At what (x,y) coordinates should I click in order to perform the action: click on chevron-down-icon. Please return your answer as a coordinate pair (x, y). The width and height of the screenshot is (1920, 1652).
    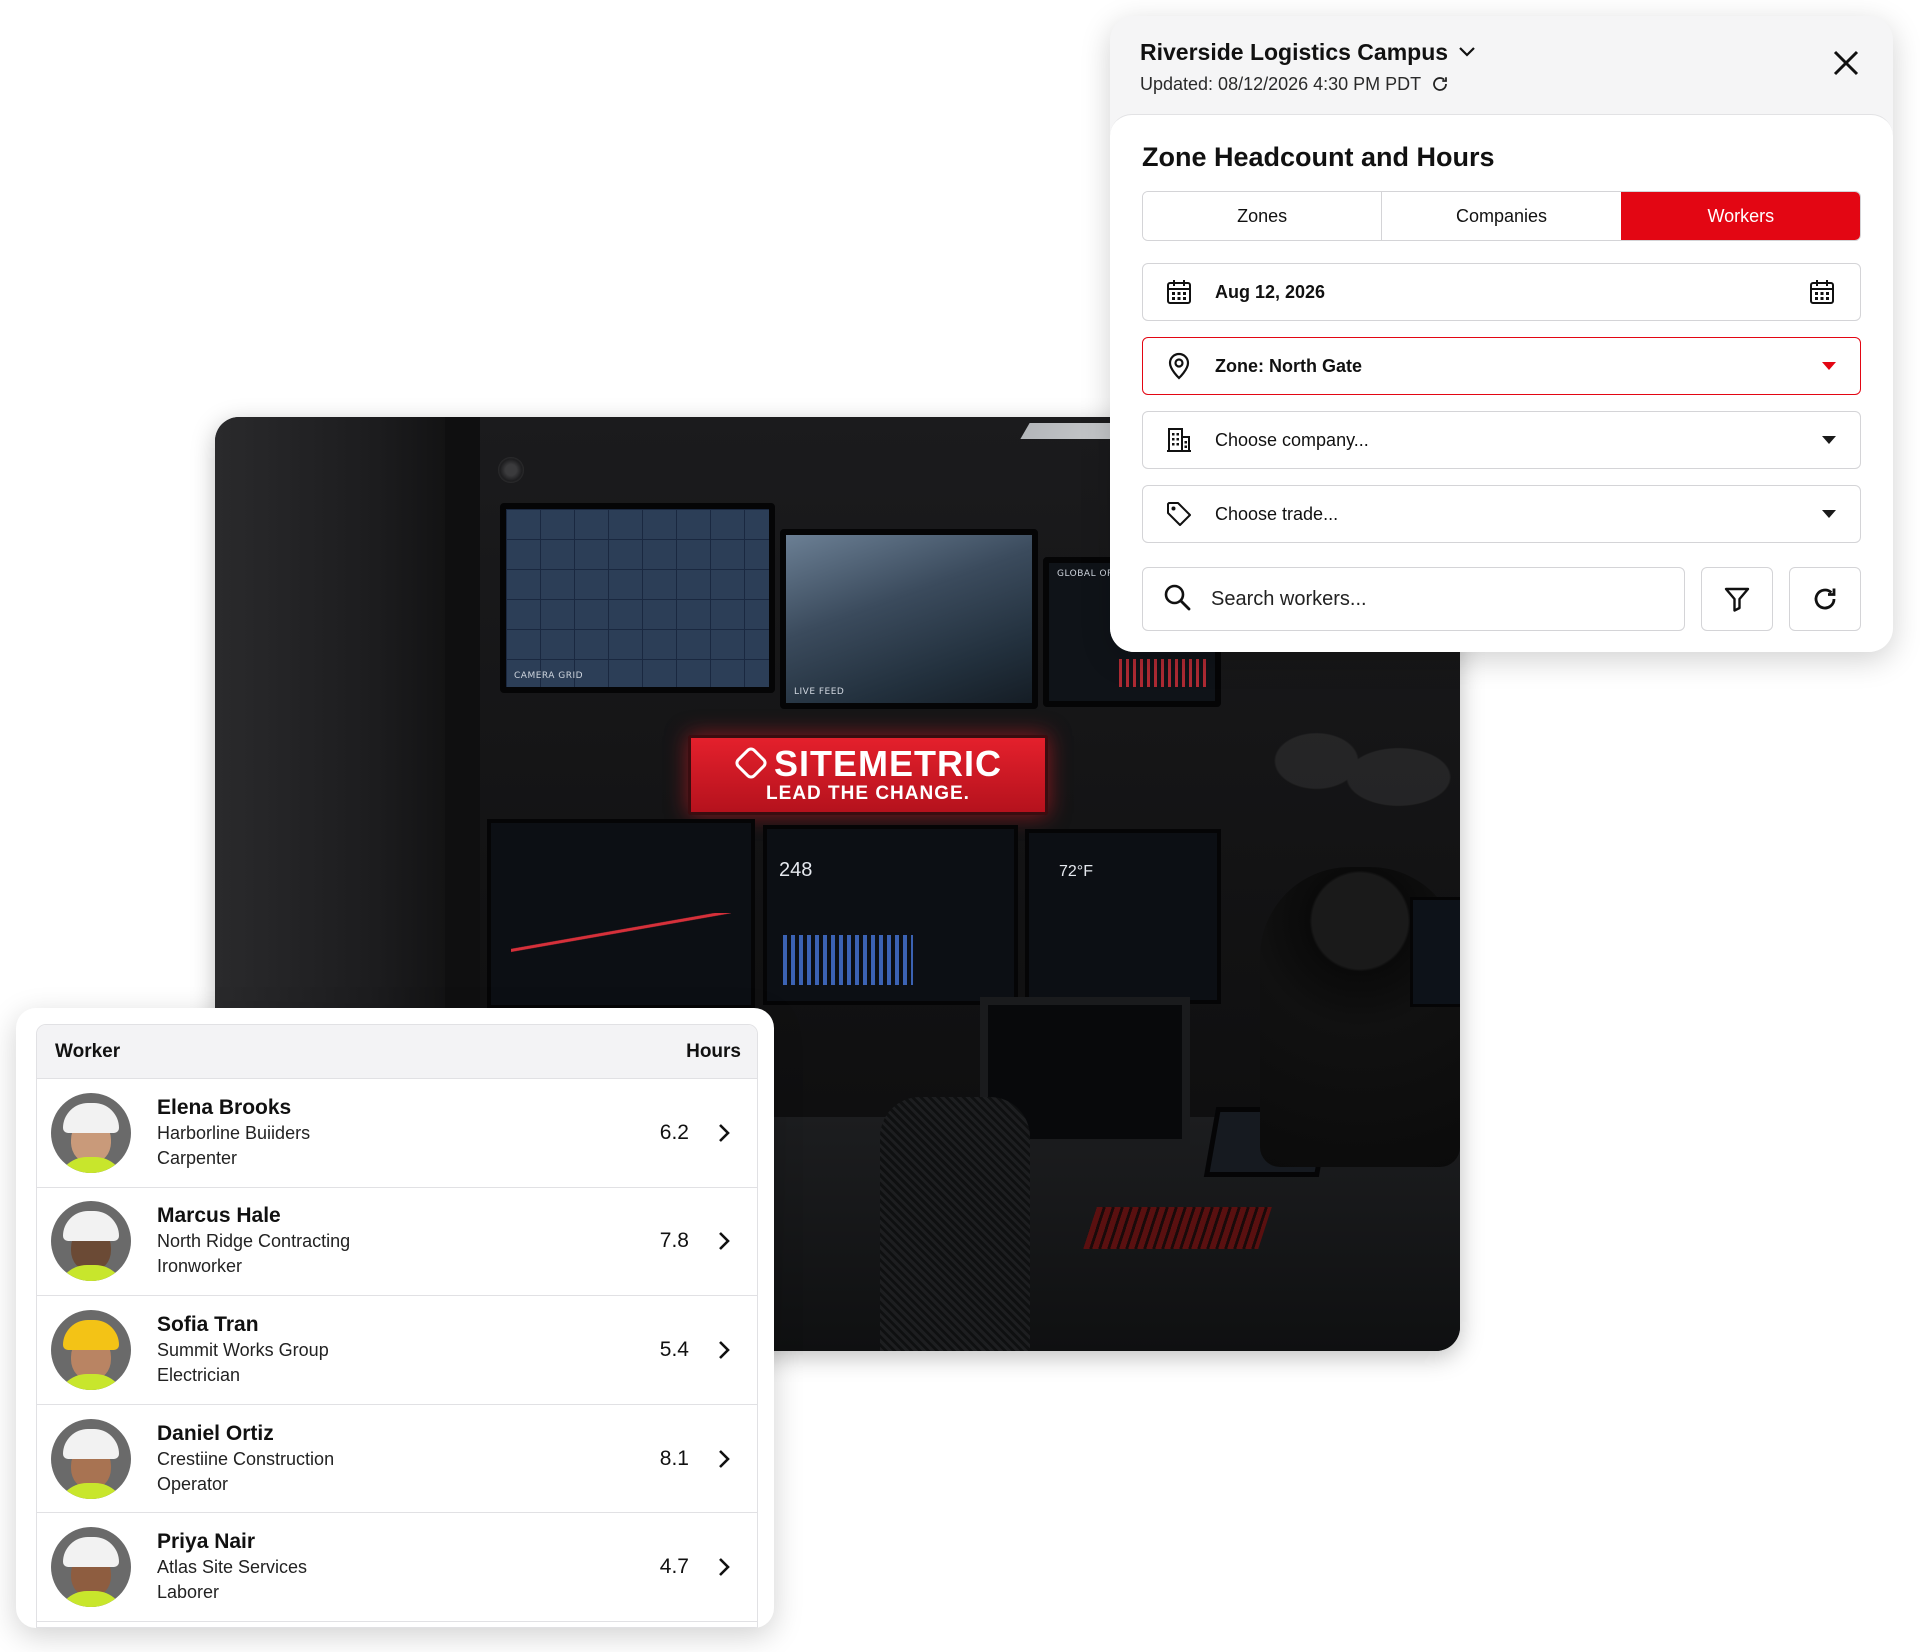
    Looking at the image, I should click on (1467, 52).